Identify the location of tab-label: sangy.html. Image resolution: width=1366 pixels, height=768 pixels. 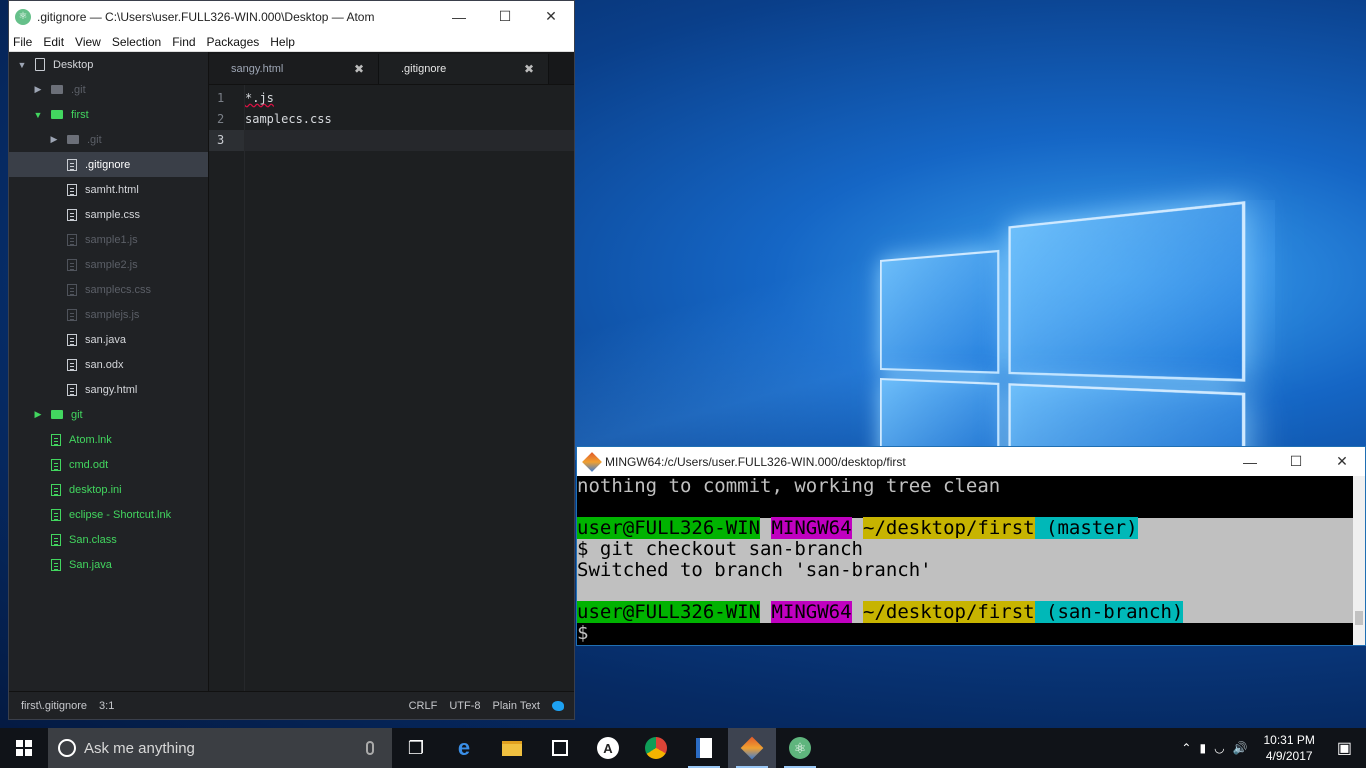
(257, 69).